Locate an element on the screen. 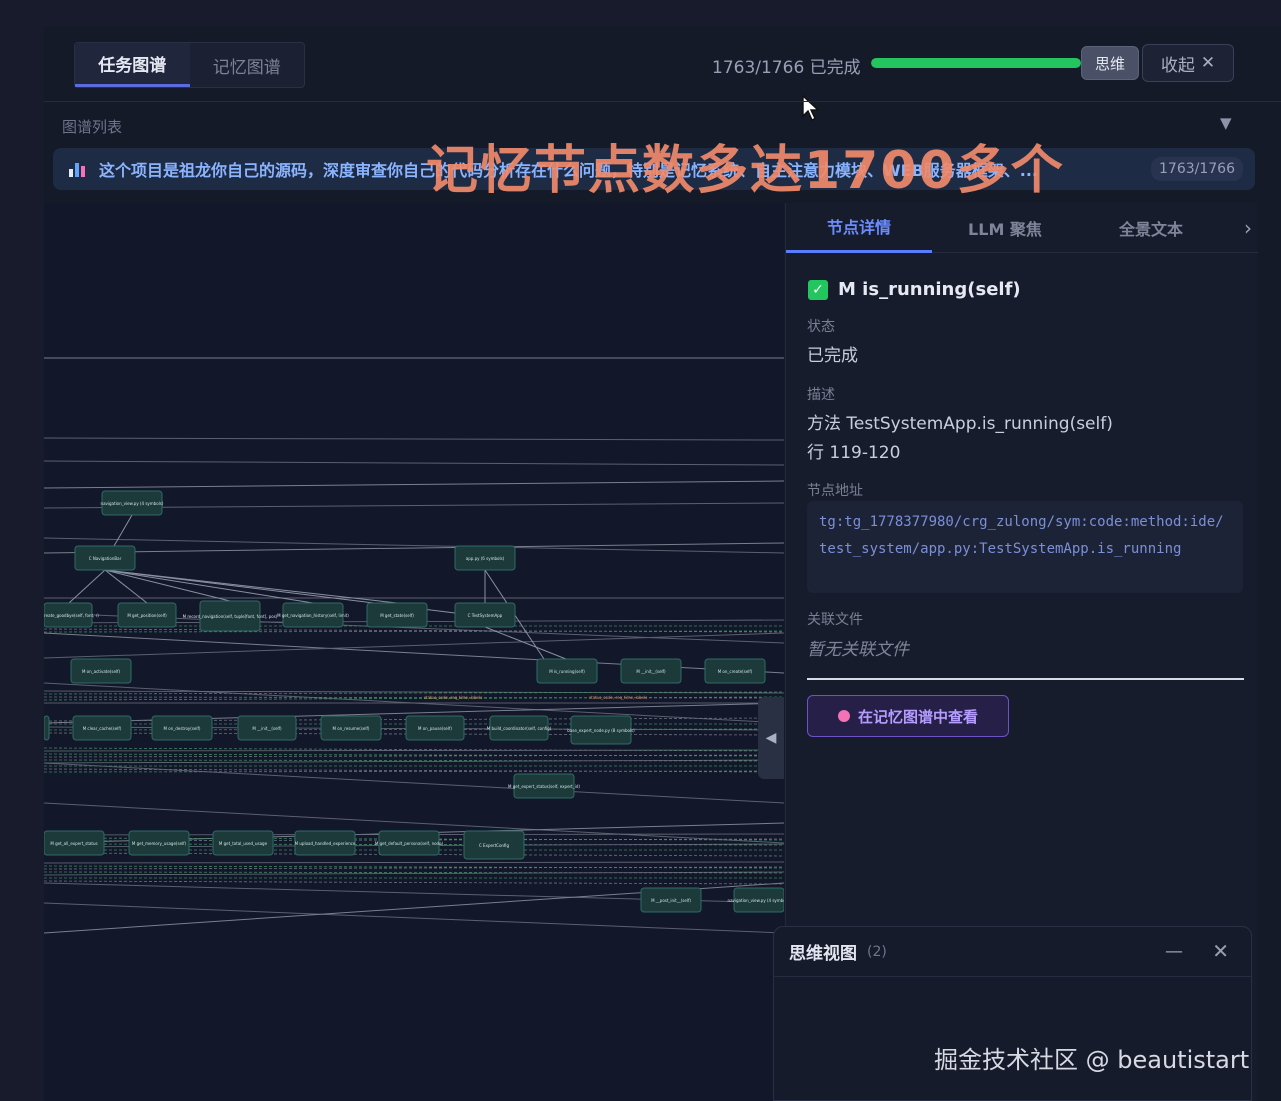  view-in-memory-graph-button: 在记忆图谱中查看 is located at coordinates (908, 716).